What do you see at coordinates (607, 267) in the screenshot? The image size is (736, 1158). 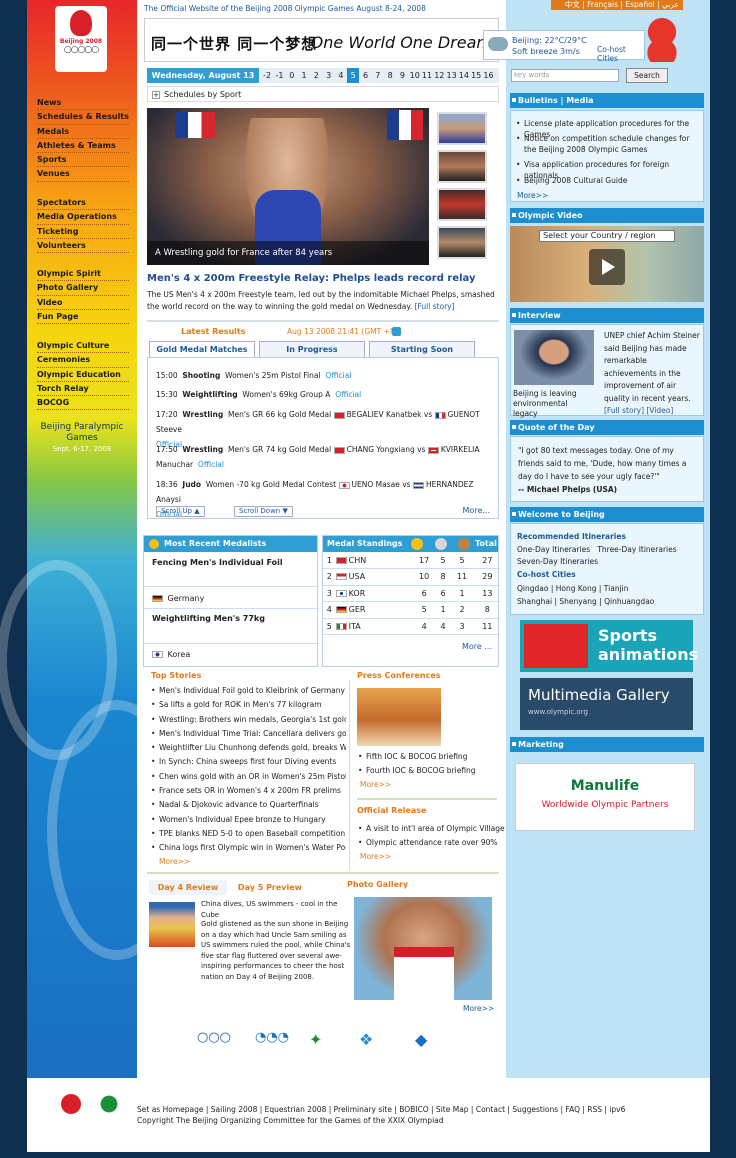 I see `play-icon` at bounding box center [607, 267].